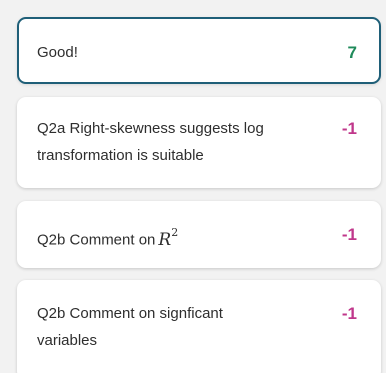 Image resolution: width=386 pixels, height=373 pixels. Describe the element at coordinates (130, 313) in the screenshot. I see `rubric-item-label-line1: Q2b Comment on signficant` at that location.